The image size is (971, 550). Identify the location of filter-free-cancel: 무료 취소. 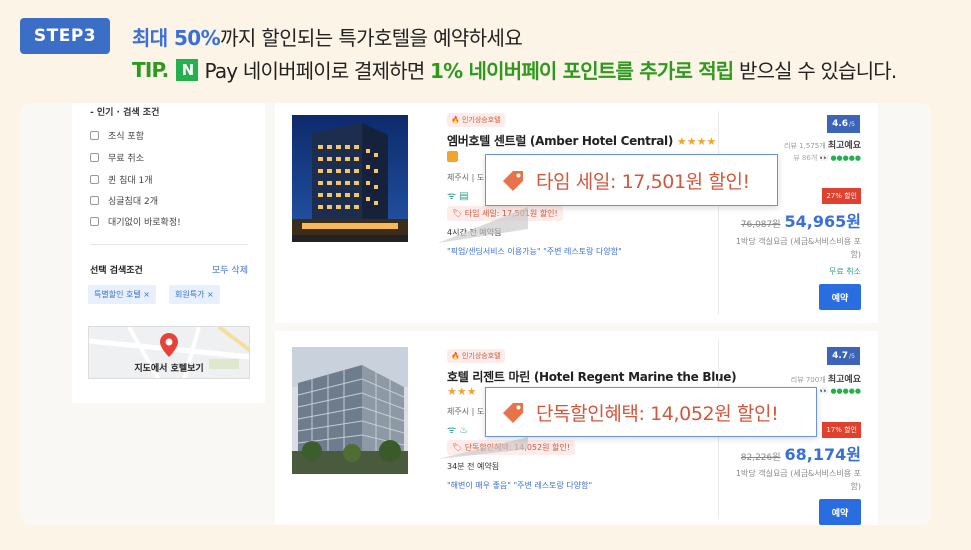
(117, 157).